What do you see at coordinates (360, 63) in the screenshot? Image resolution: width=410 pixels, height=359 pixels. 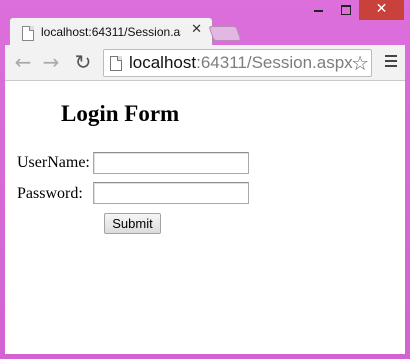 I see `bookmark-star-icon: ☆` at bounding box center [360, 63].